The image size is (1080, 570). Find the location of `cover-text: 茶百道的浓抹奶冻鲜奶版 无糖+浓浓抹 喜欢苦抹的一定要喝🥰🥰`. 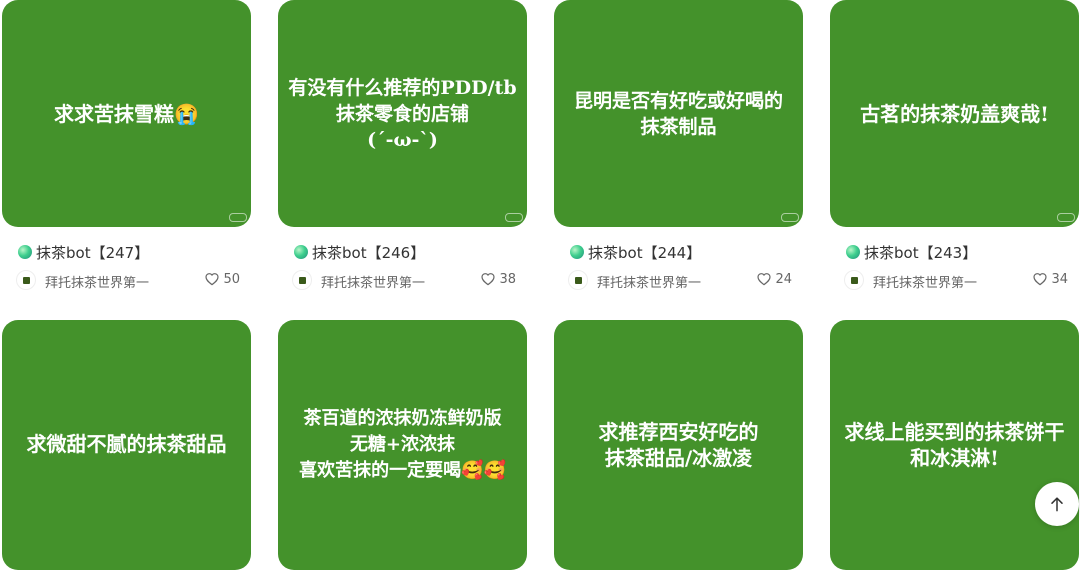

cover-text: 茶百道的浓抹奶冻鲜奶版 无糖+浓浓抹 喜欢苦抹的一定要喝🥰🥰 is located at coordinates (402, 444).